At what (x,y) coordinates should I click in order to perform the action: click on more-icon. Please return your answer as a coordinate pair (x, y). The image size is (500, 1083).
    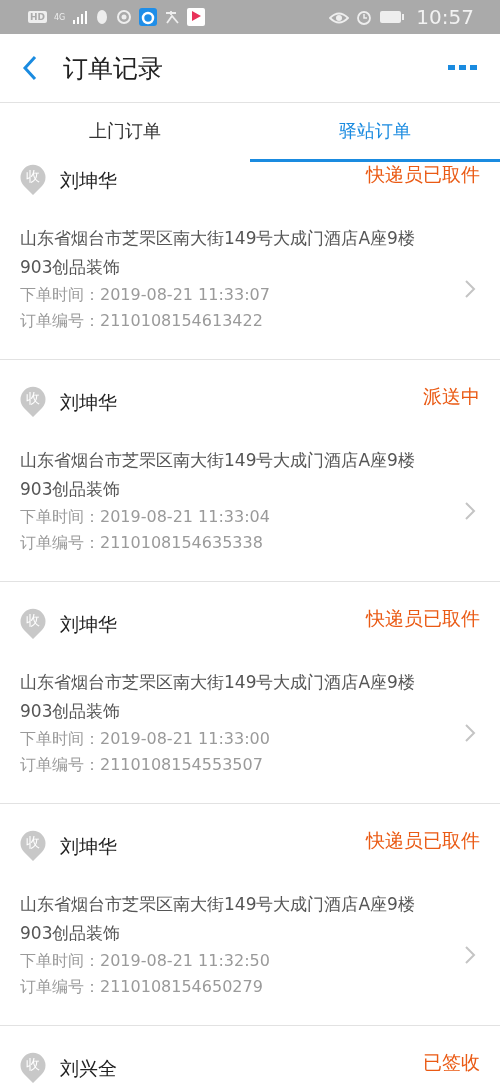
    Looking at the image, I should click on (463, 68).